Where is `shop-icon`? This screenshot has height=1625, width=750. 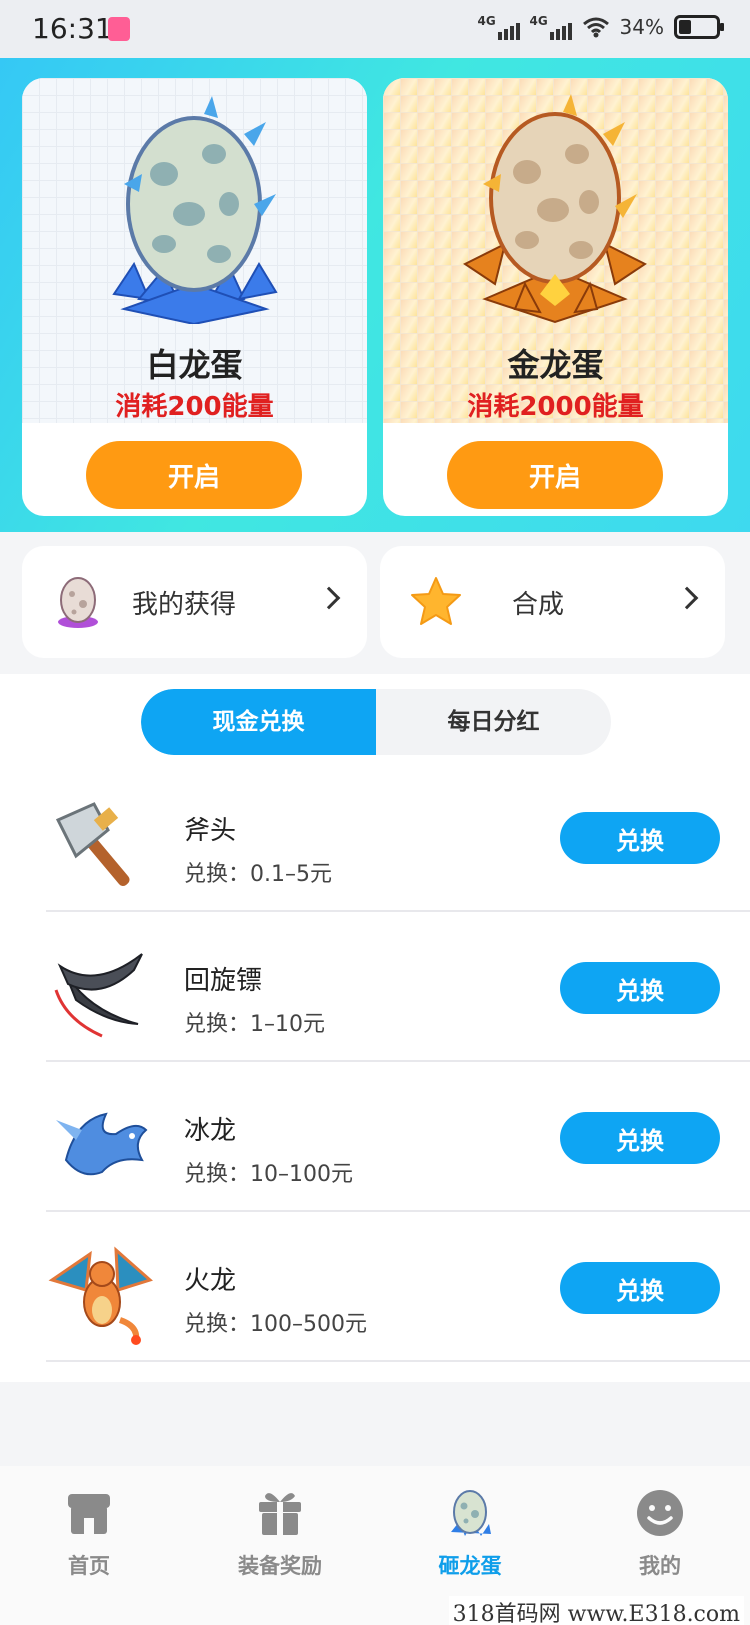
shop-icon is located at coordinates (89, 1514).